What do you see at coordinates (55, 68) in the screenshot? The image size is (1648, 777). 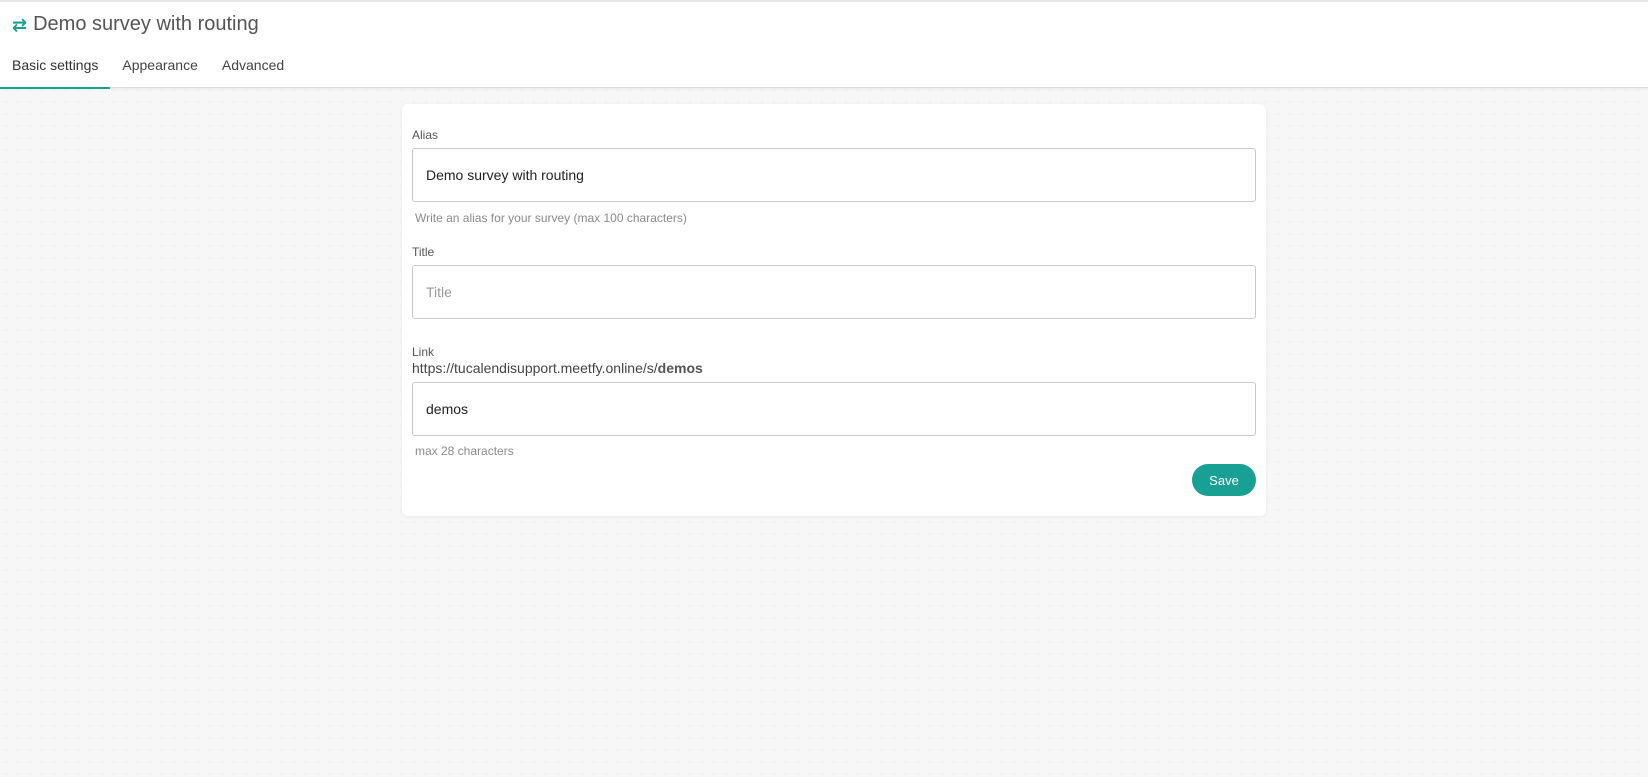 I see `tab-basic-settings: Basic settings` at bounding box center [55, 68].